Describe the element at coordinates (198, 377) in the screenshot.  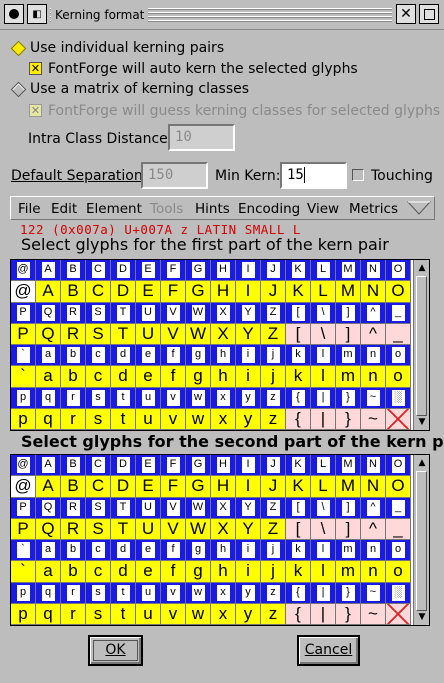
I see `glyph-cell: g` at that location.